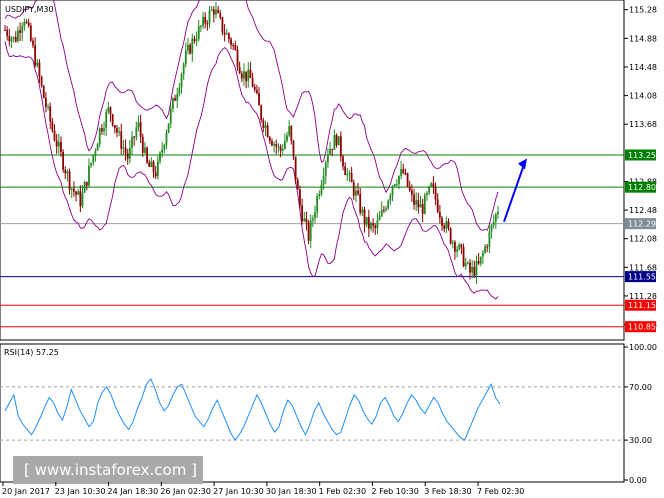 The height and width of the screenshot is (498, 664). Describe the element at coordinates (638, 480) in the screenshot. I see `rsi-tick-label: 0.00` at that location.